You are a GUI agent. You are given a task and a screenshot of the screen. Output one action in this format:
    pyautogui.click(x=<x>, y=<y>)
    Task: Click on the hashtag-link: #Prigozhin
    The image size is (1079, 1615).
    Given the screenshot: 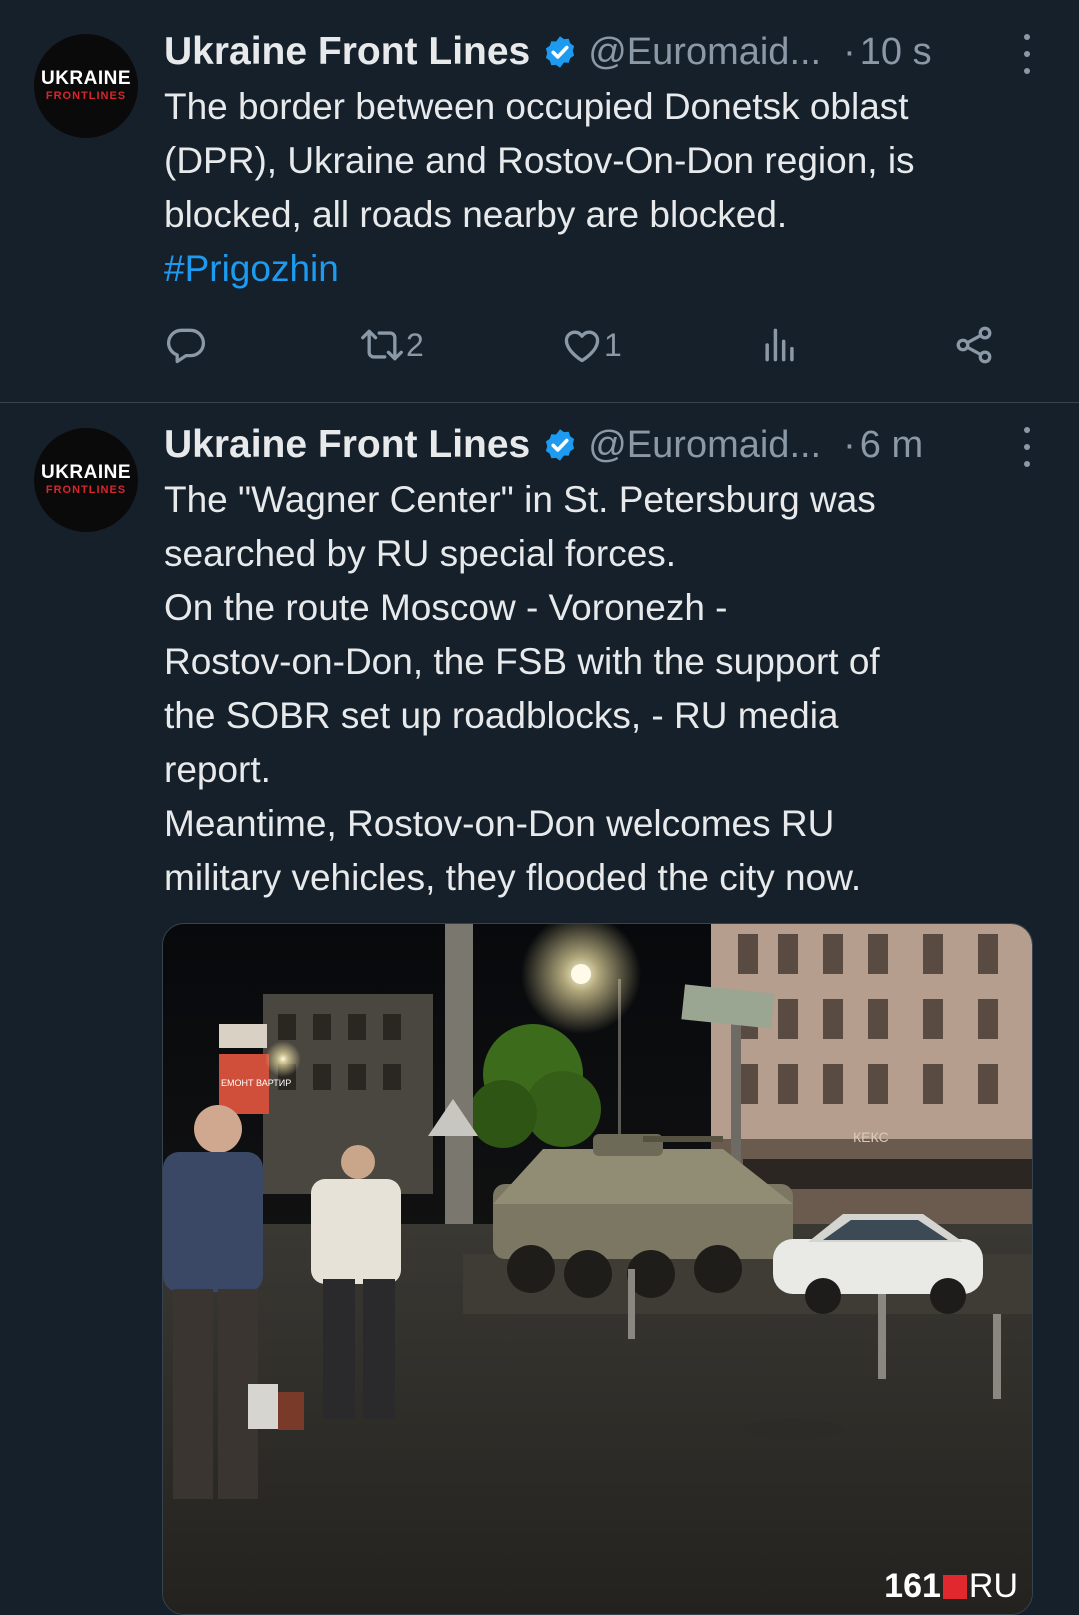 What is the action you would take?
    pyautogui.click(x=604, y=269)
    